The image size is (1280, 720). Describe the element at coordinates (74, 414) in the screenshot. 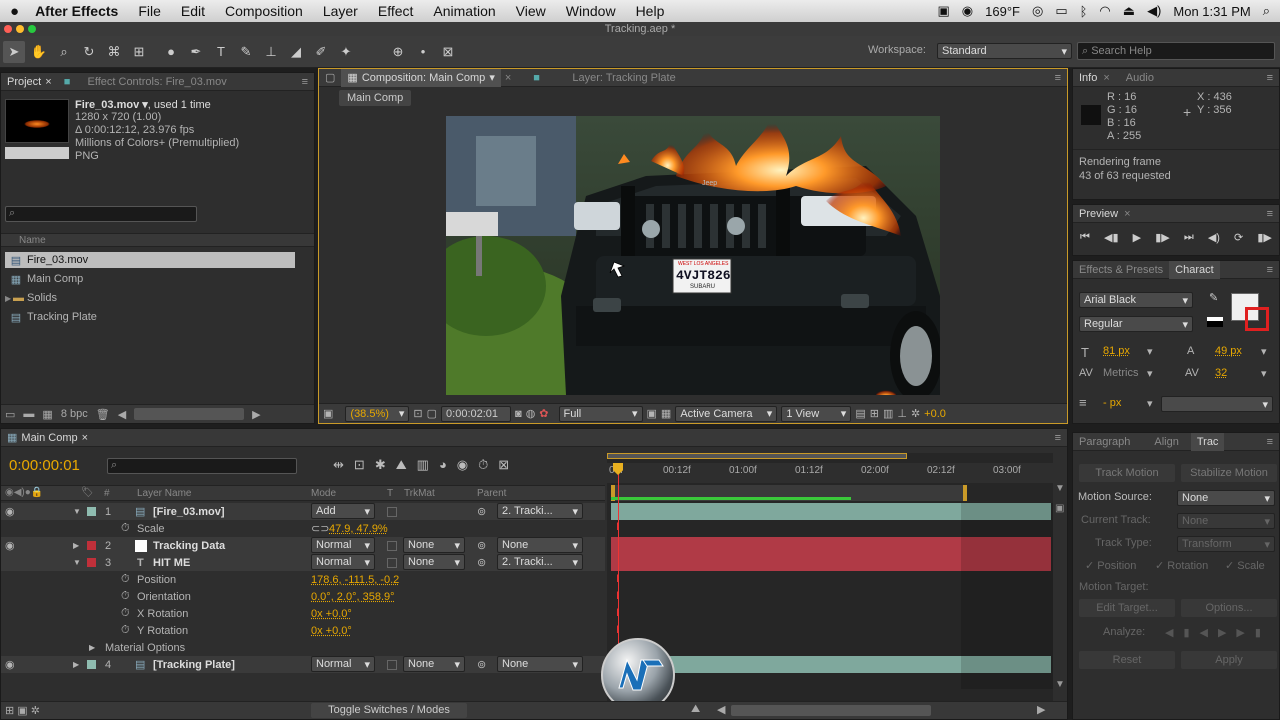

I see `bit-depth-label: 8 bpc` at that location.